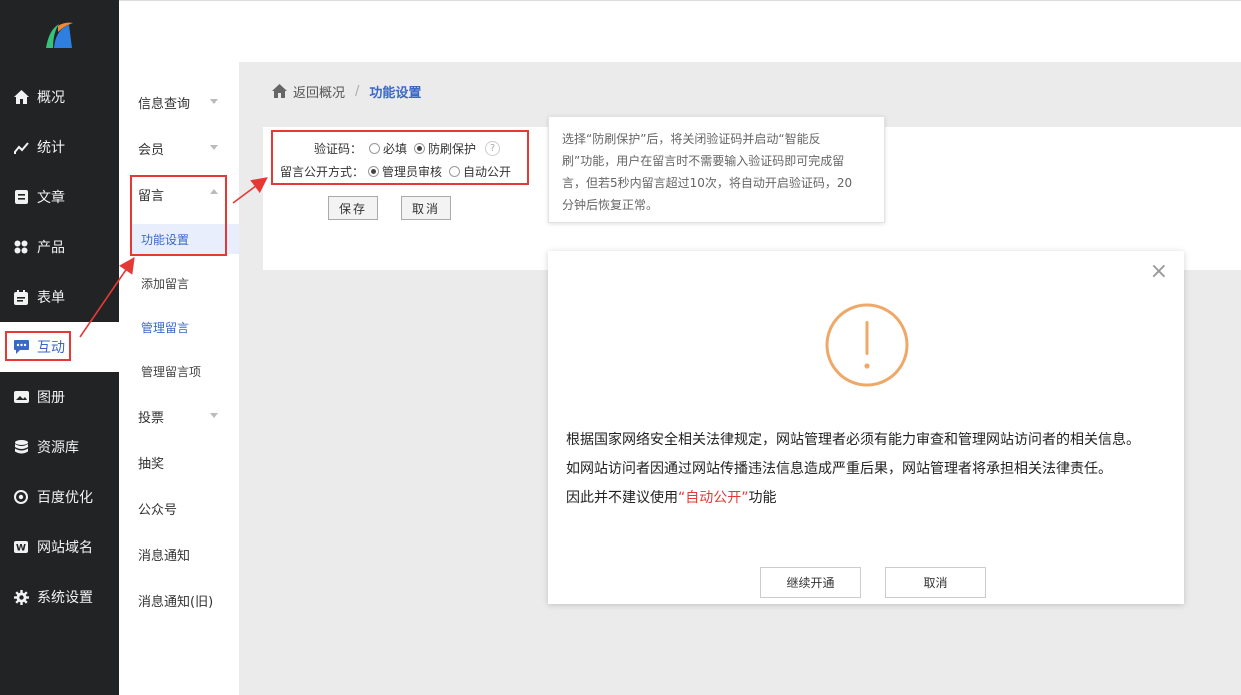 The image size is (1241, 695). Describe the element at coordinates (810, 582) in the screenshot. I see `continue-button: 继续开通` at that location.